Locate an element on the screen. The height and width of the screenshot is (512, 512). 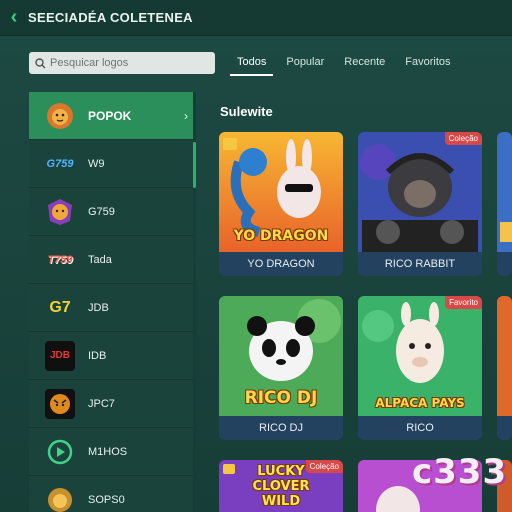
sidebar-item-popok: POPOK › is located at coordinates (112, 116).